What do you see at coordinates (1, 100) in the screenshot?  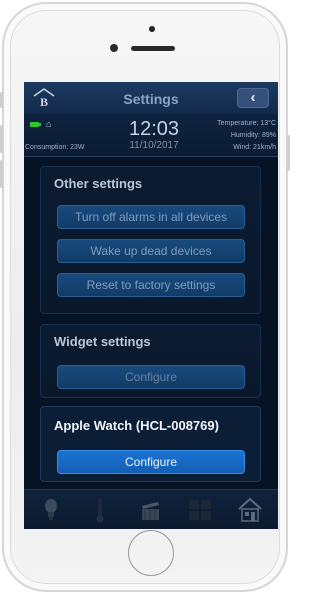 I see `mute-switch` at bounding box center [1, 100].